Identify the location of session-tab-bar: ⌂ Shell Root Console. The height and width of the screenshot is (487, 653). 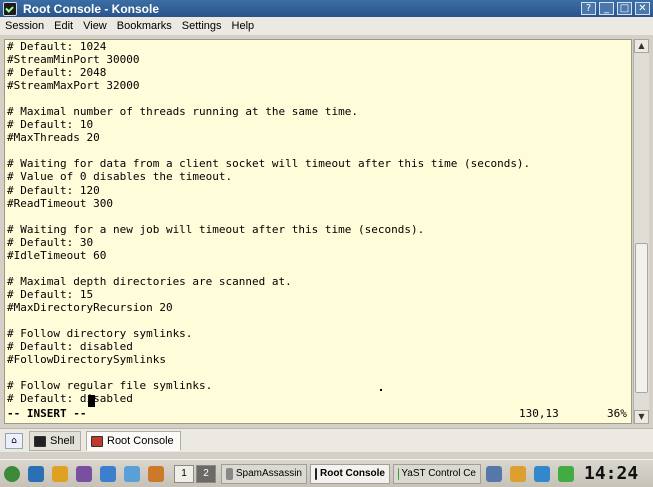
(326, 440).